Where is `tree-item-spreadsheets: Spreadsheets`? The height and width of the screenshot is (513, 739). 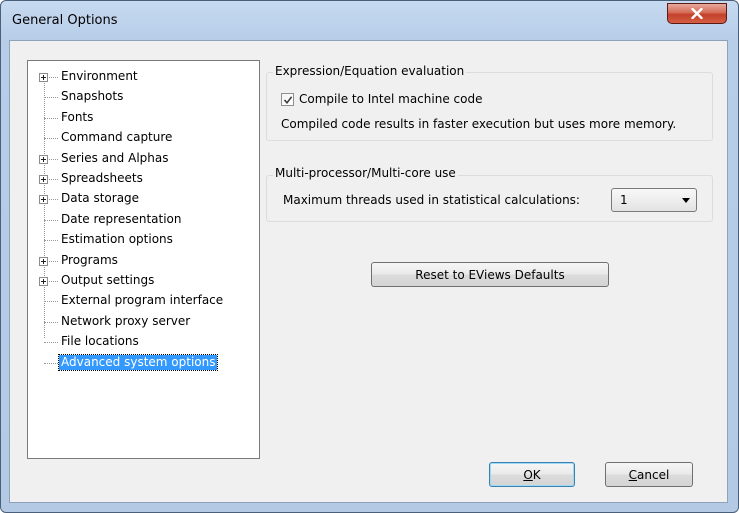 tree-item-spreadsheets: Spreadsheets is located at coordinates (143, 179).